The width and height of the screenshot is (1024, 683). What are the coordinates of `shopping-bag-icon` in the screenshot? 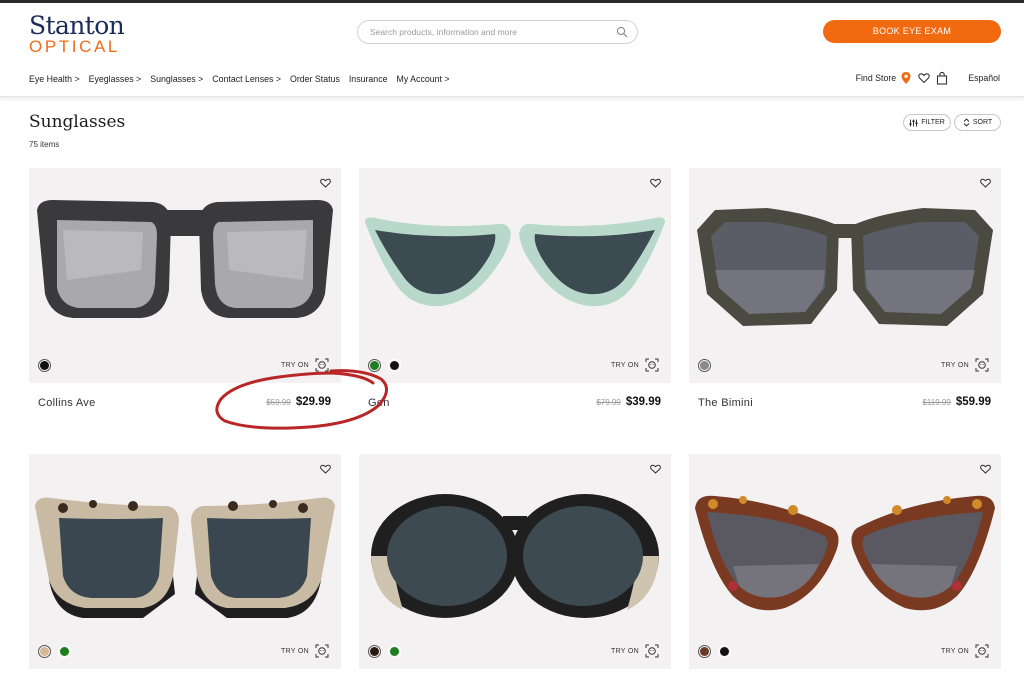 It's located at (942, 78).